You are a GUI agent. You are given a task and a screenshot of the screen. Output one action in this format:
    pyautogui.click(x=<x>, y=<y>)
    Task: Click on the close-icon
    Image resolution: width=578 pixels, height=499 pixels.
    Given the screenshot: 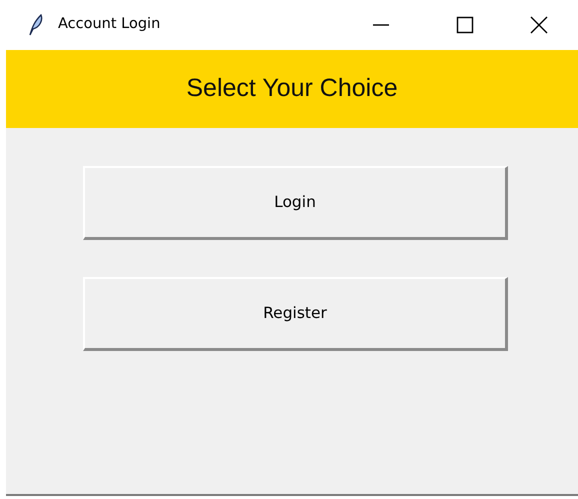 What is the action you would take?
    pyautogui.click(x=539, y=25)
    